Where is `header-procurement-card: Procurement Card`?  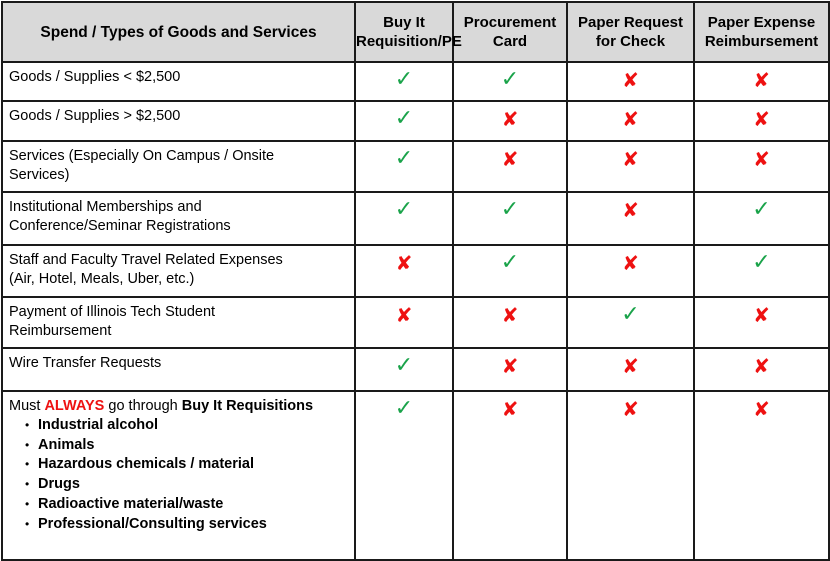 header-procurement-card: Procurement Card is located at coordinates (510, 32).